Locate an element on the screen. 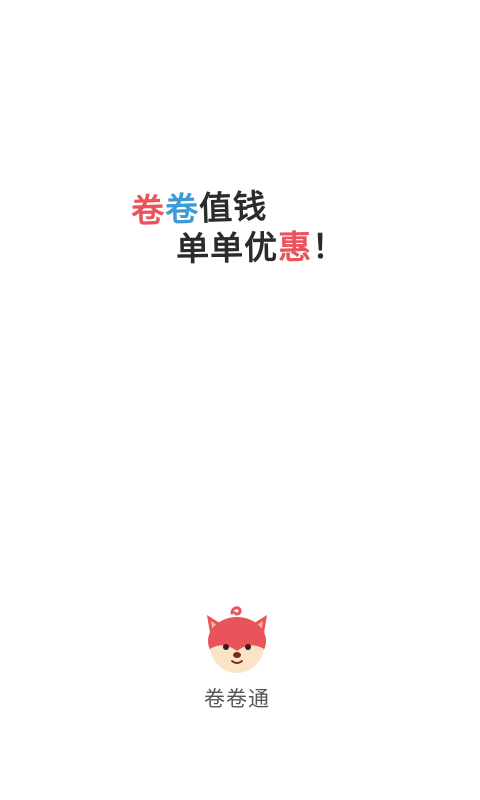 The height and width of the screenshot is (800, 480). slogan-line-2: 单单优惠！ is located at coordinates (261, 245).